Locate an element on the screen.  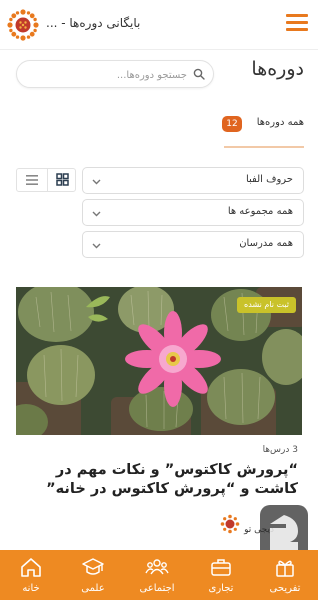
tab-underline is located at coordinates (264, 147).